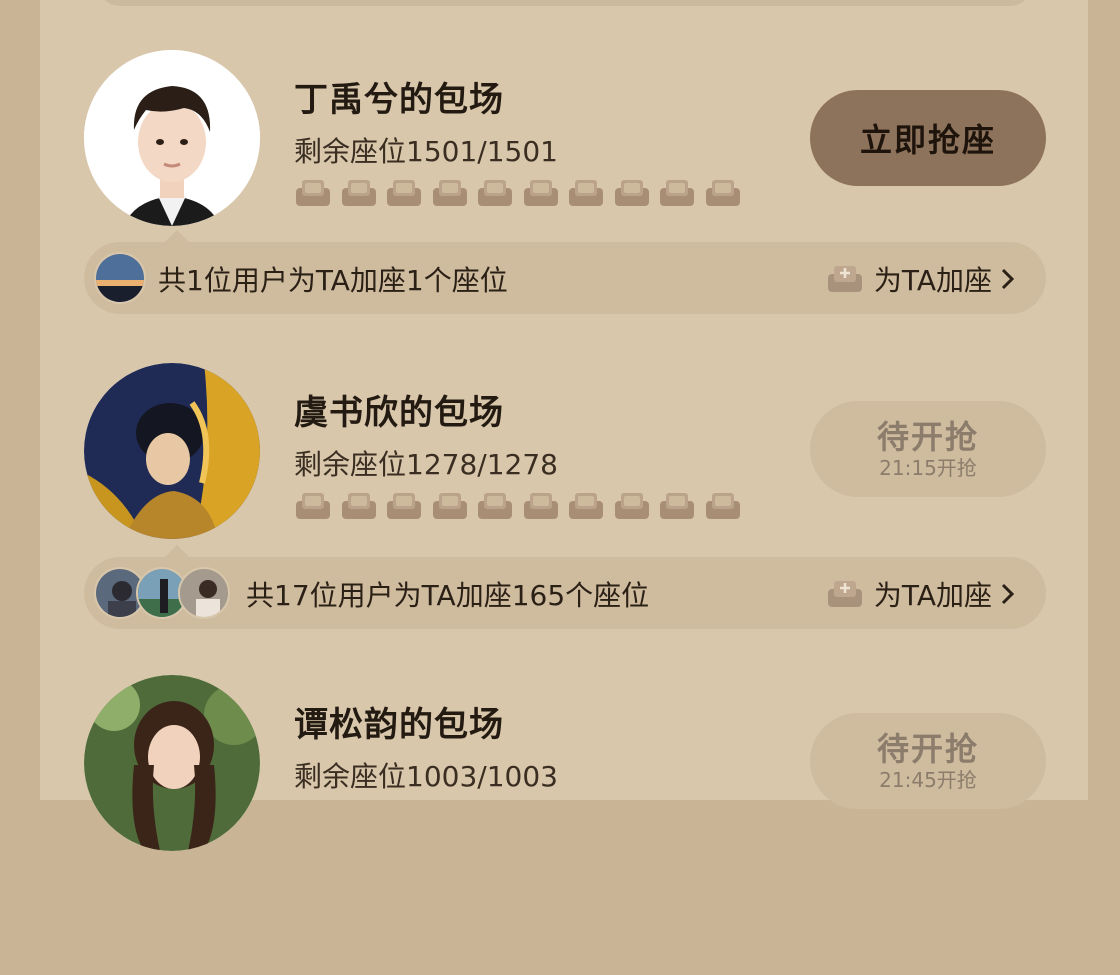 This screenshot has height=975, width=1120. What do you see at coordinates (333, 280) in the screenshot?
I see `supporters-text: 共1位用户为TA加座1个座位` at bounding box center [333, 280].